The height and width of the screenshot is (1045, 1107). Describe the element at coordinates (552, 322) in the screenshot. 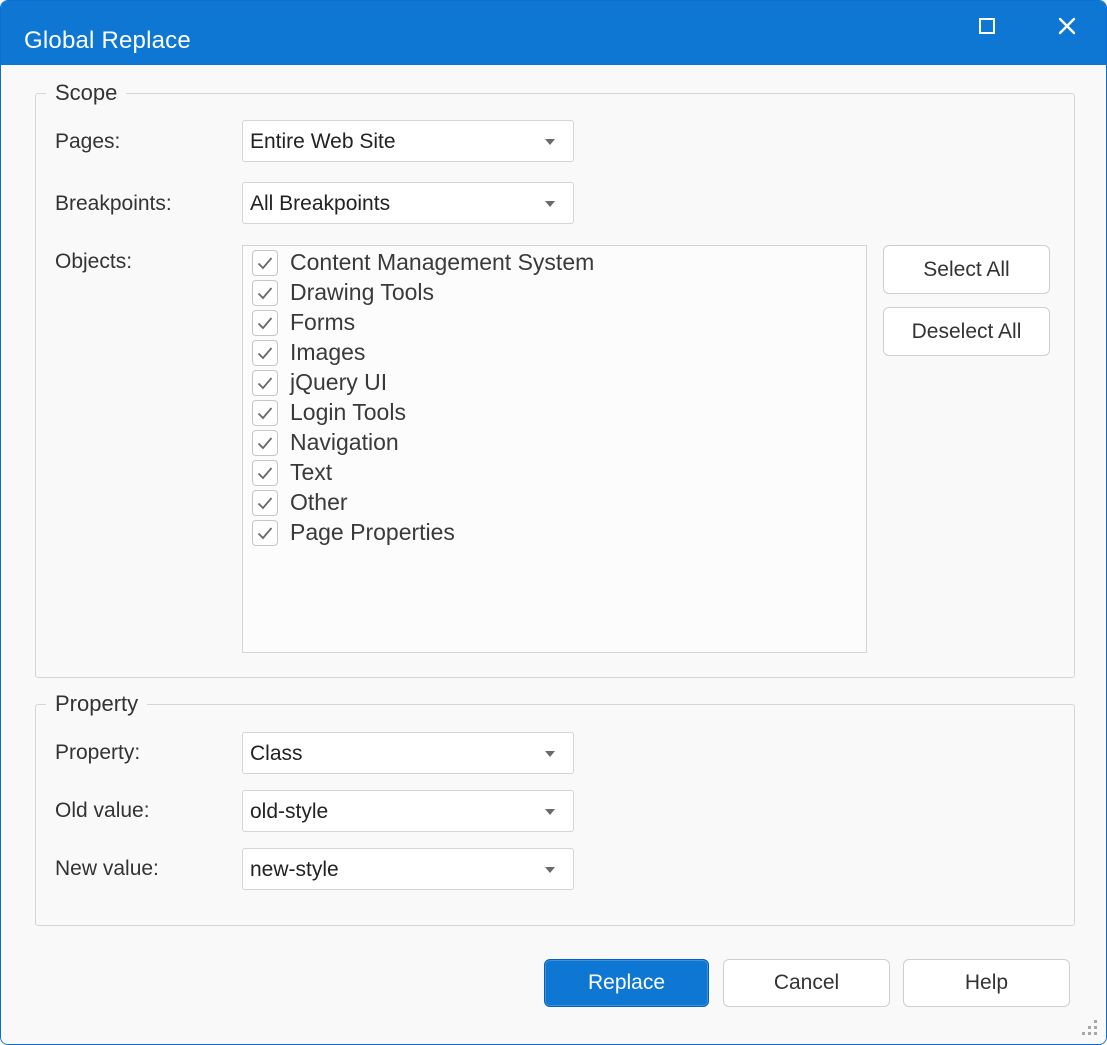

I see `list-item: Forms` at that location.